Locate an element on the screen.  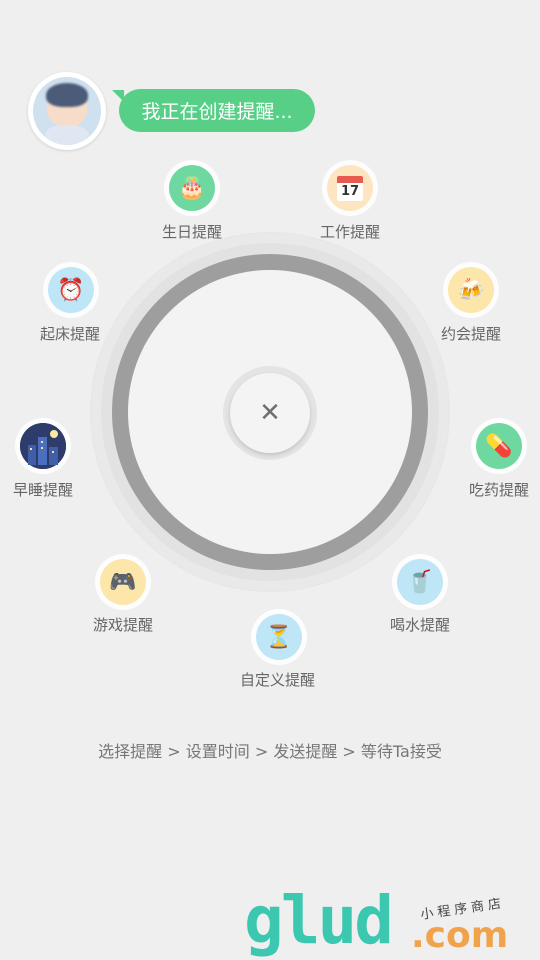
city-skyline is located at coordinates (43, 446).